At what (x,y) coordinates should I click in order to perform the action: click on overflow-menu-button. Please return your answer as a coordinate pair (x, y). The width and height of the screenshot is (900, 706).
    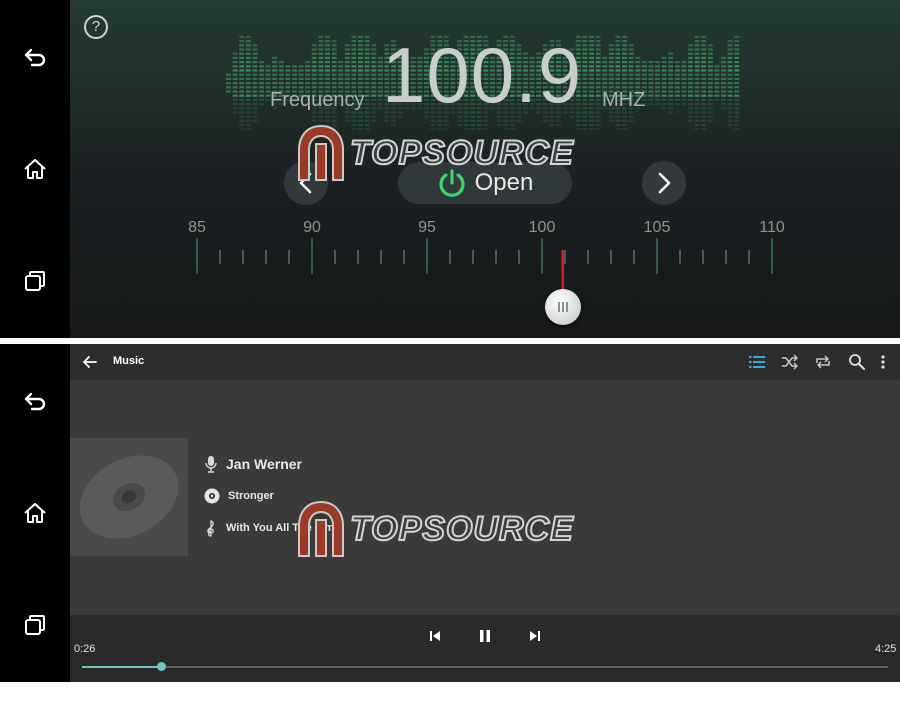
    Looking at the image, I should click on (883, 362).